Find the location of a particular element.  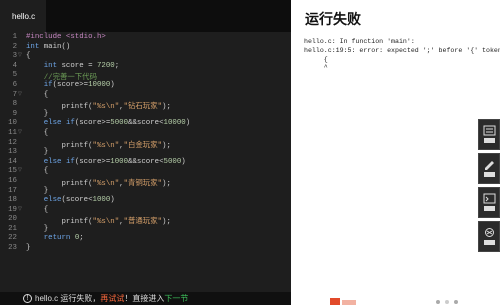

status-bar: ! hello.c 运行失败，再试试！直接进入下一节 is located at coordinates (145, 298).